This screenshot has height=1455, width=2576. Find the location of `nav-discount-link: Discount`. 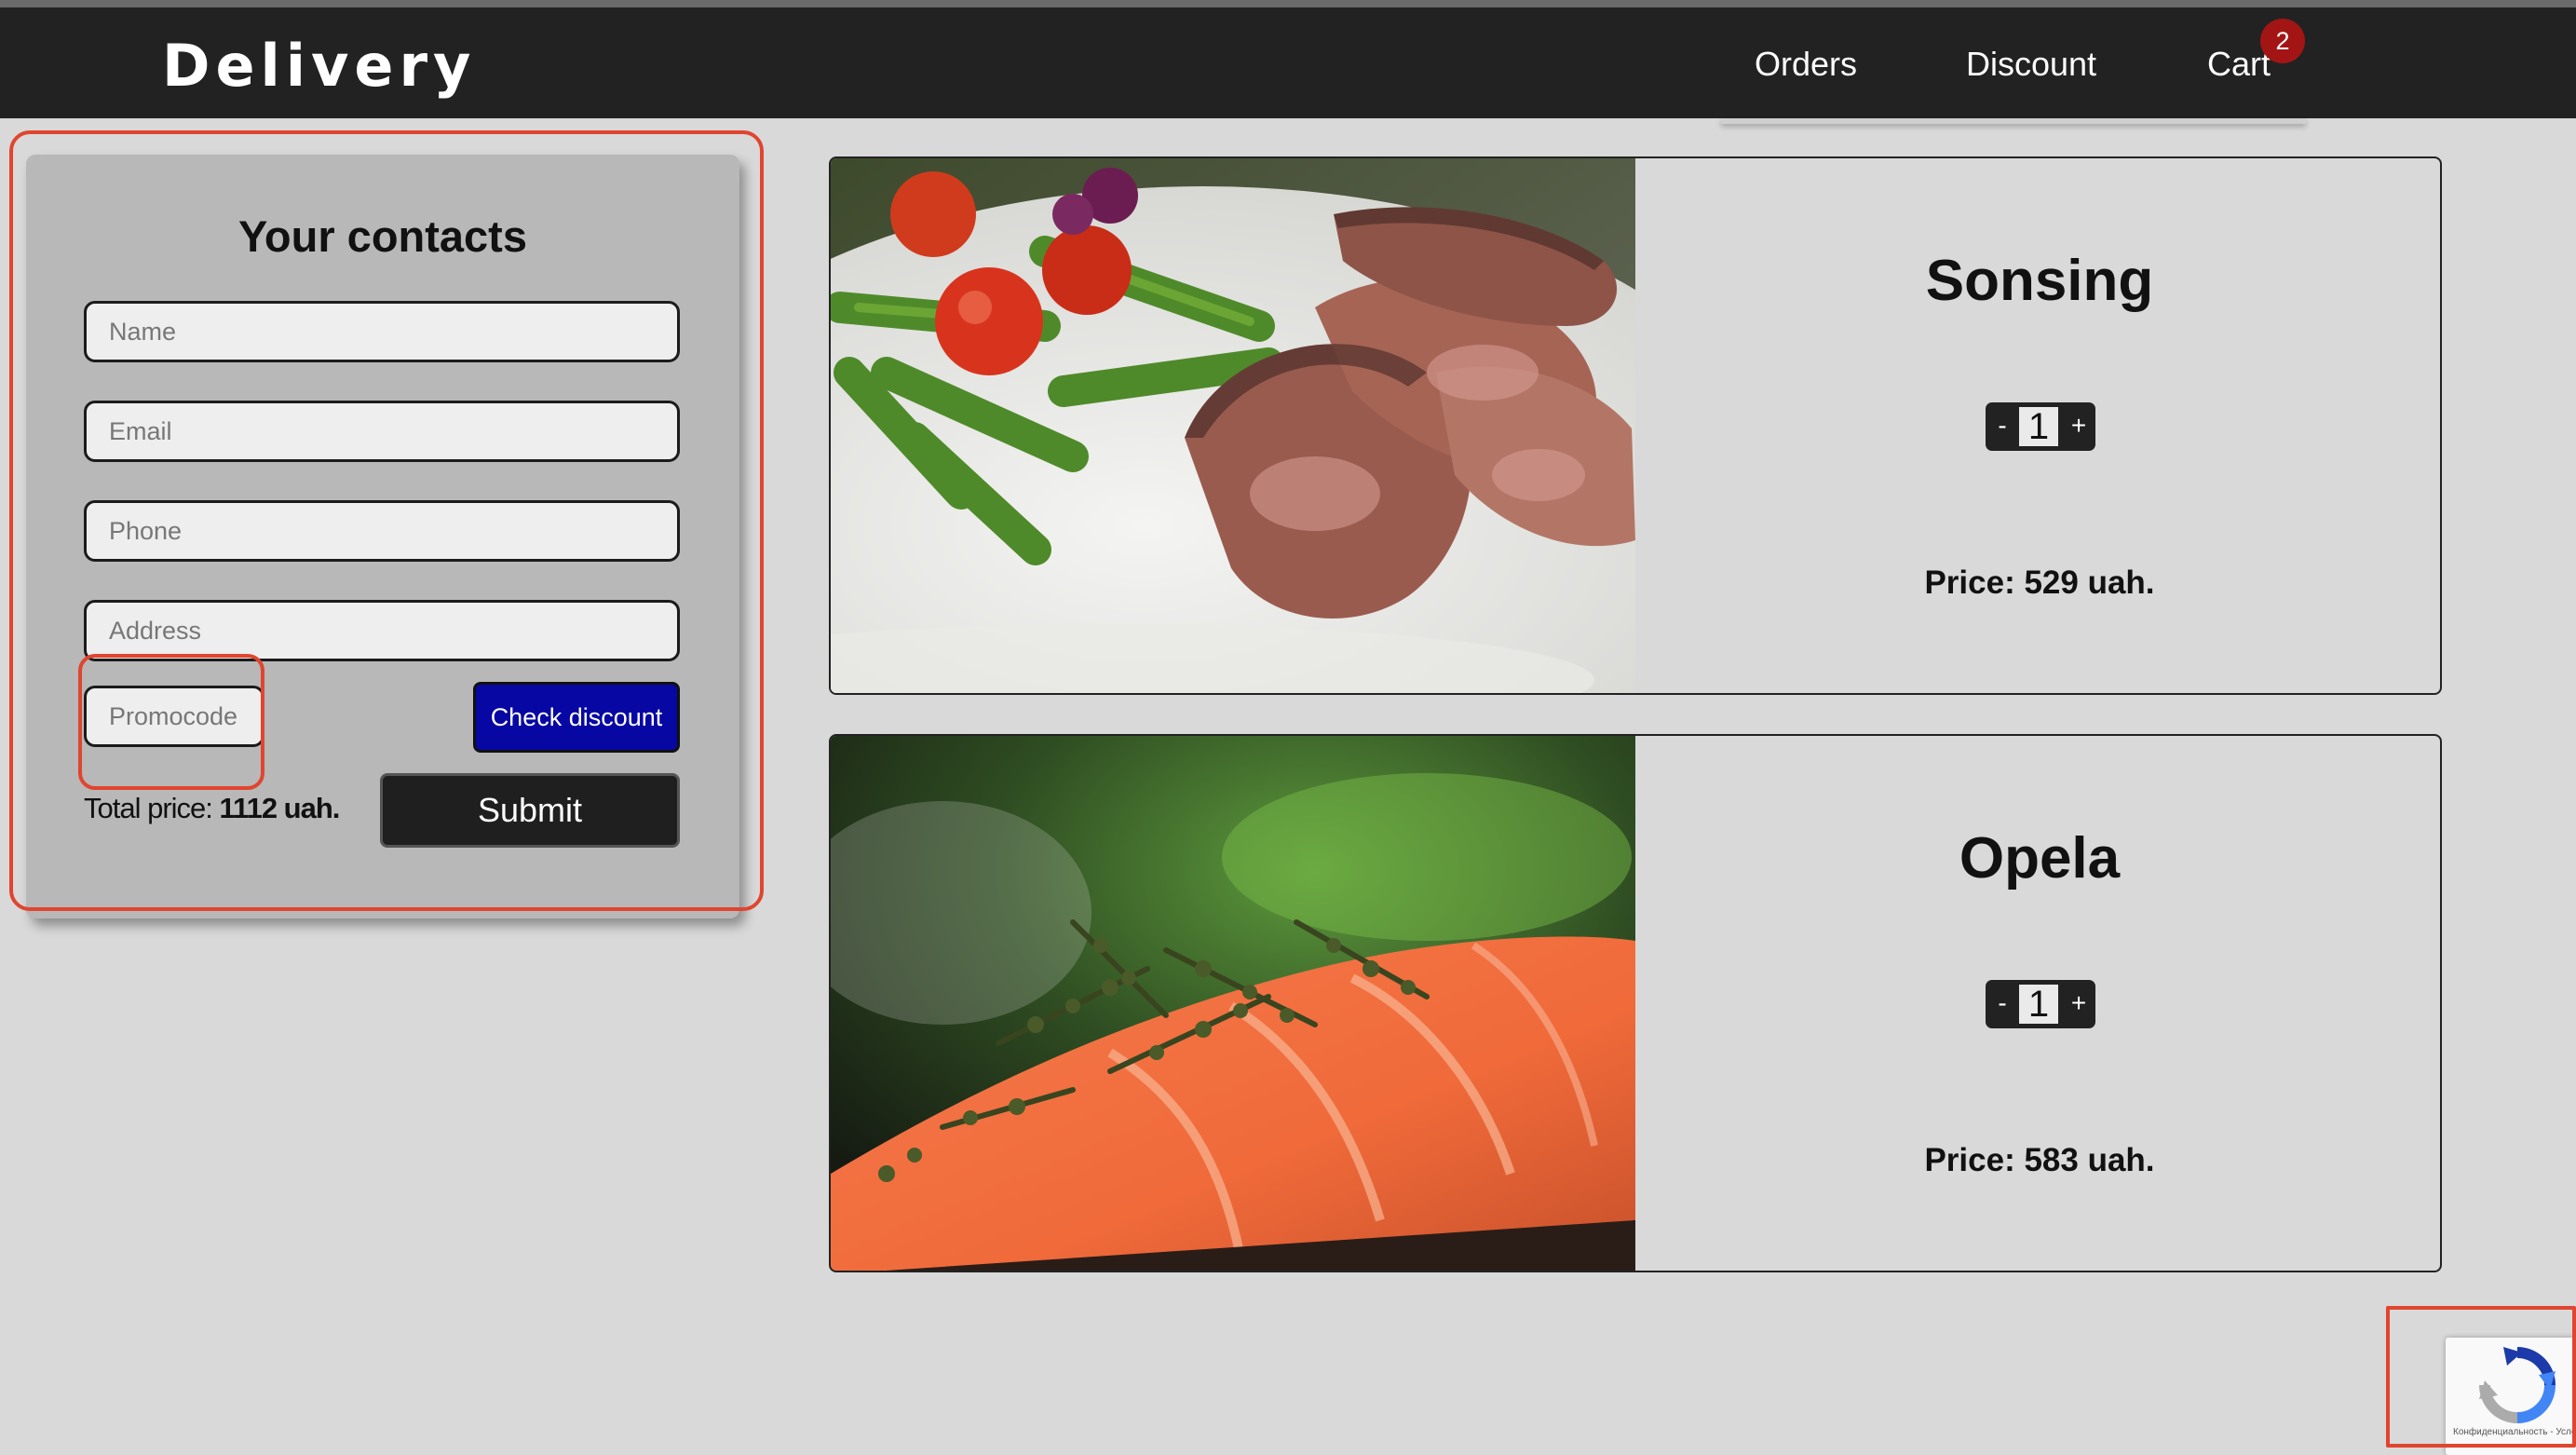

nav-discount-link: Discount is located at coordinates (2031, 64).